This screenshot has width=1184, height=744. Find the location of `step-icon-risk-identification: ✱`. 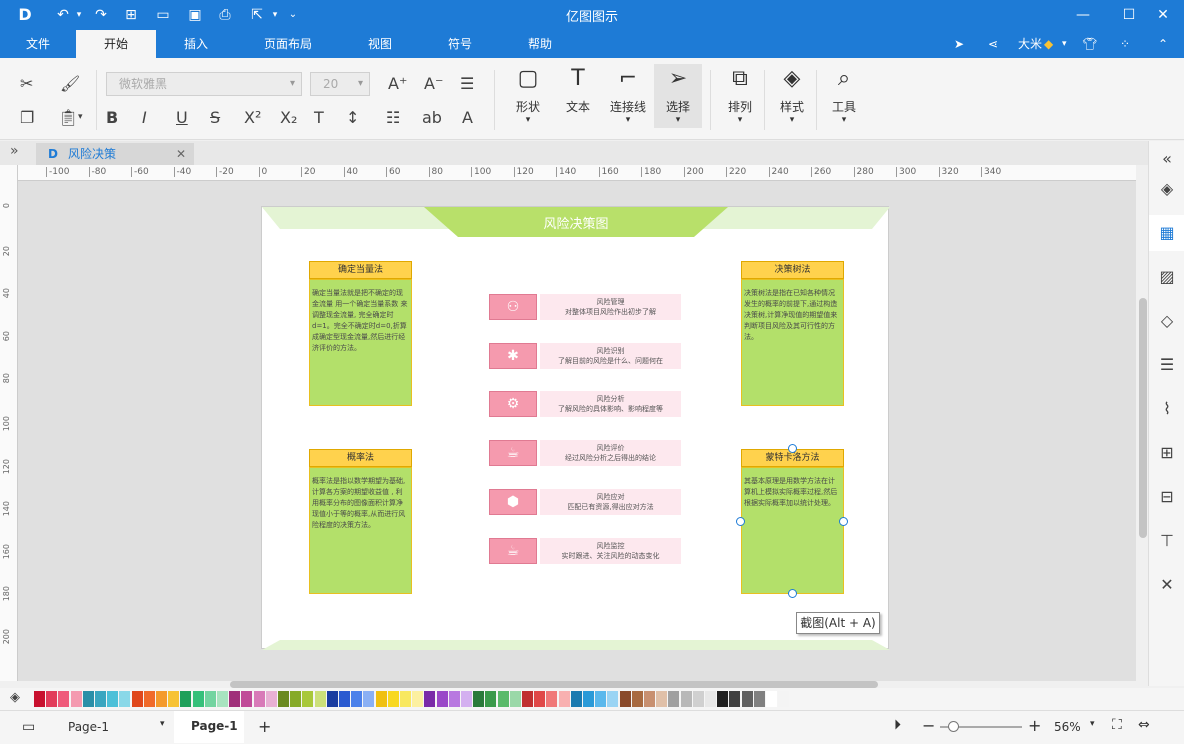

step-icon-risk-identification: ✱ is located at coordinates (513, 356).